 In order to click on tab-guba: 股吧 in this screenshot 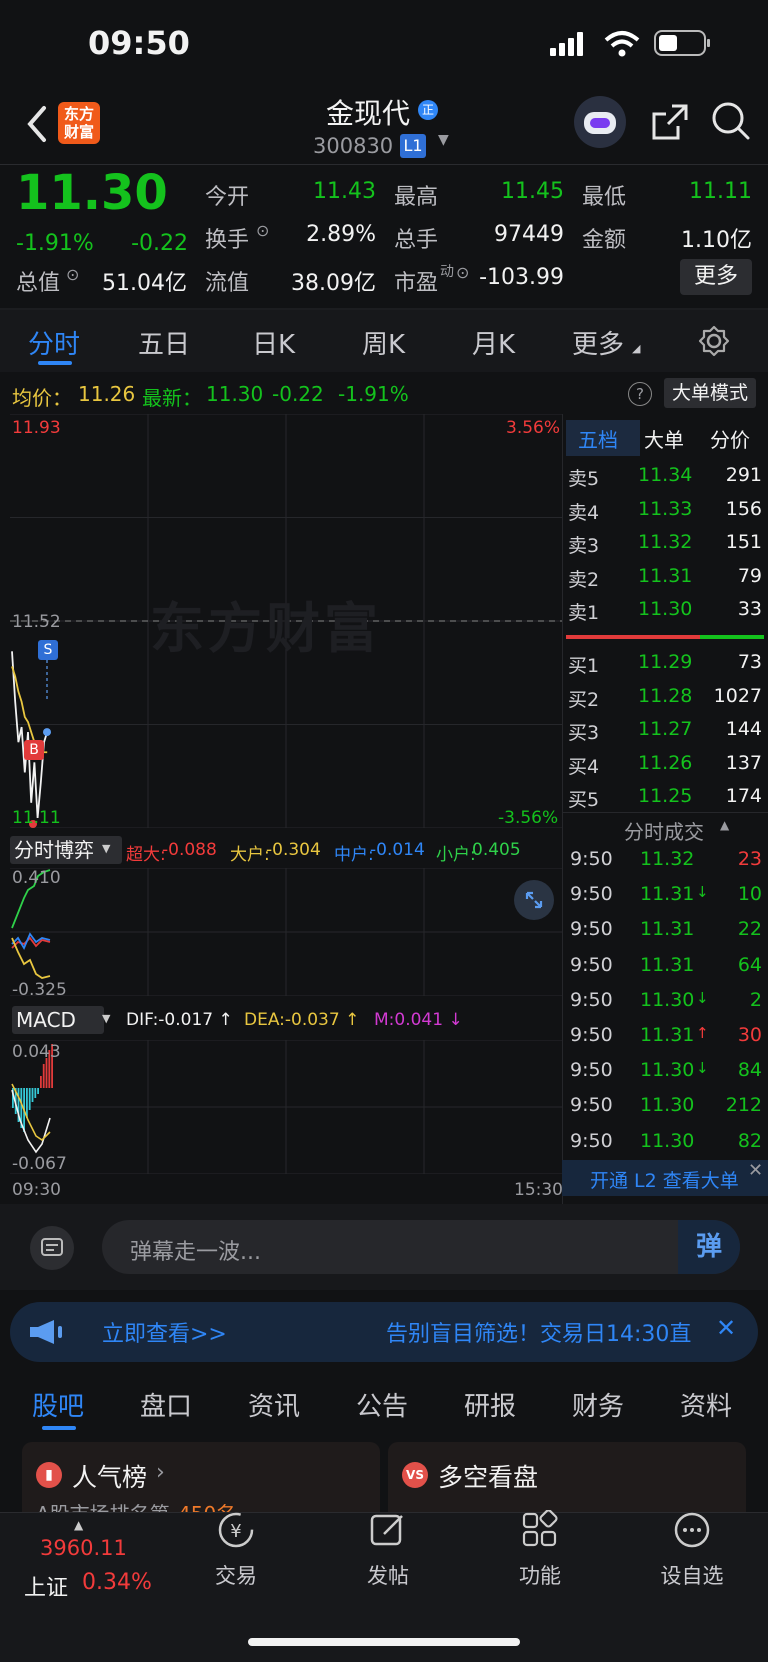, I will do `click(58, 1404)`.